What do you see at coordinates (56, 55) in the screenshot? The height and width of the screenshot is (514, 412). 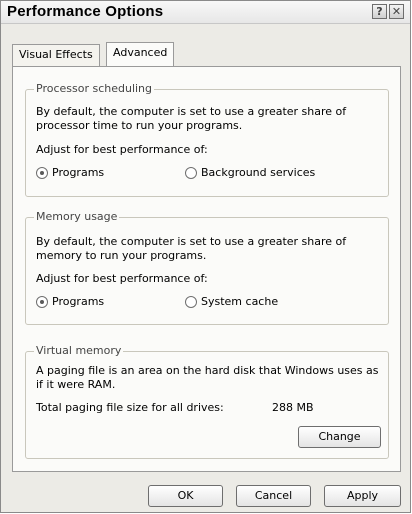 I see `tab-visual-effects: Visual Effects` at bounding box center [56, 55].